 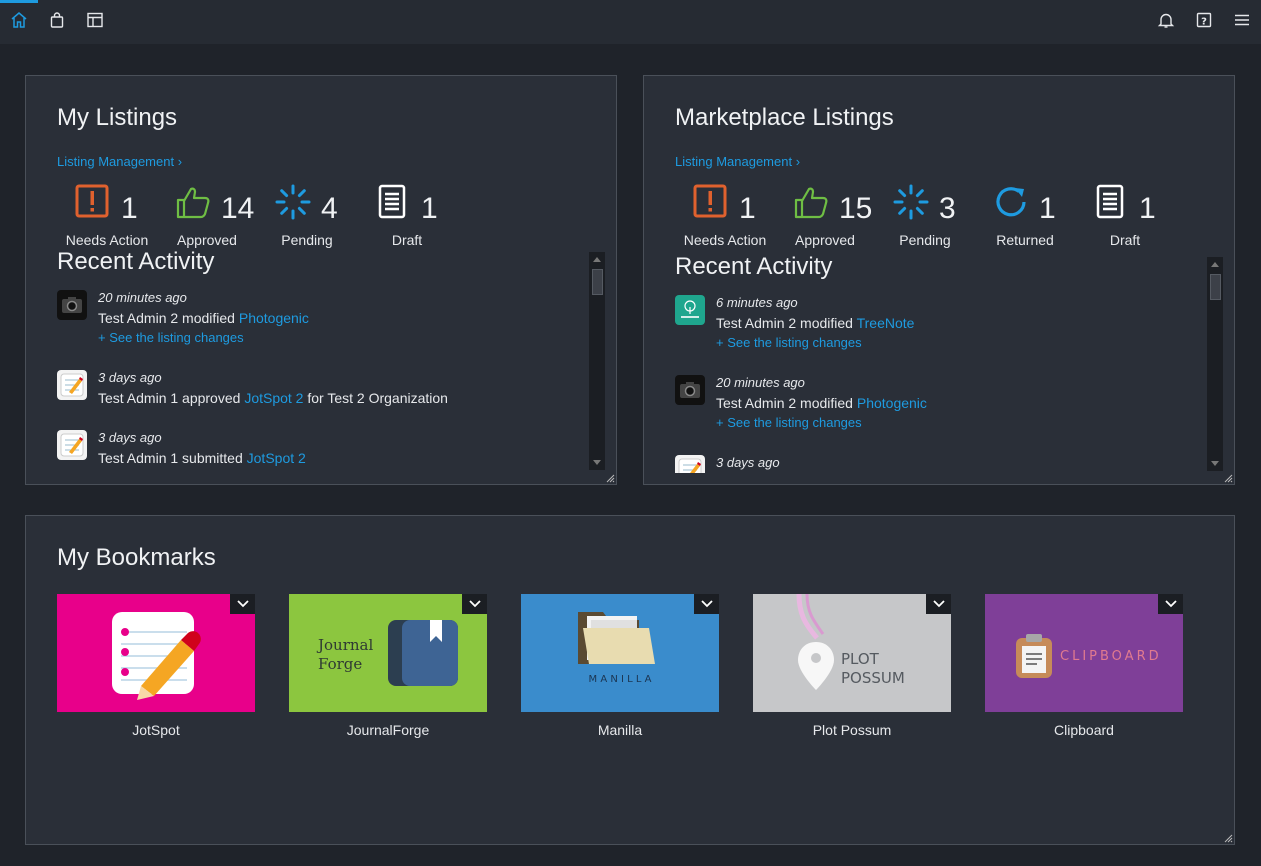 I want to click on menu-icon, so click(x=1242, y=20).